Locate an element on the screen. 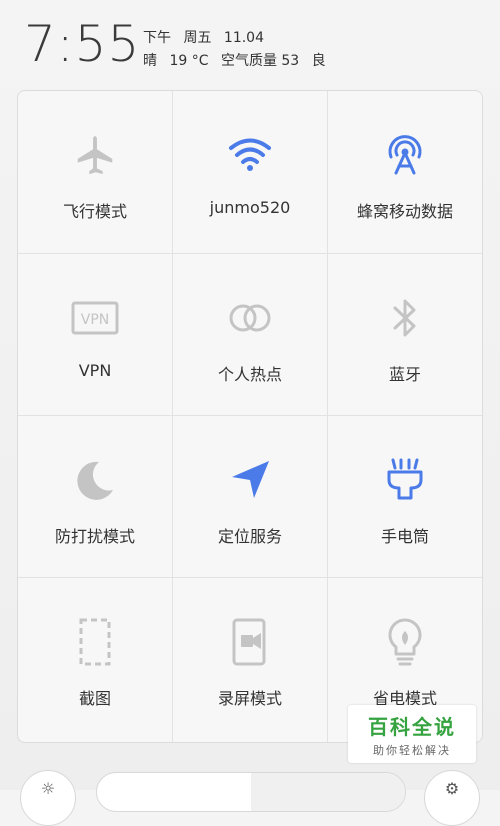 The height and width of the screenshot is (826, 500). tile-label: 防打扰模式 is located at coordinates (94, 536).